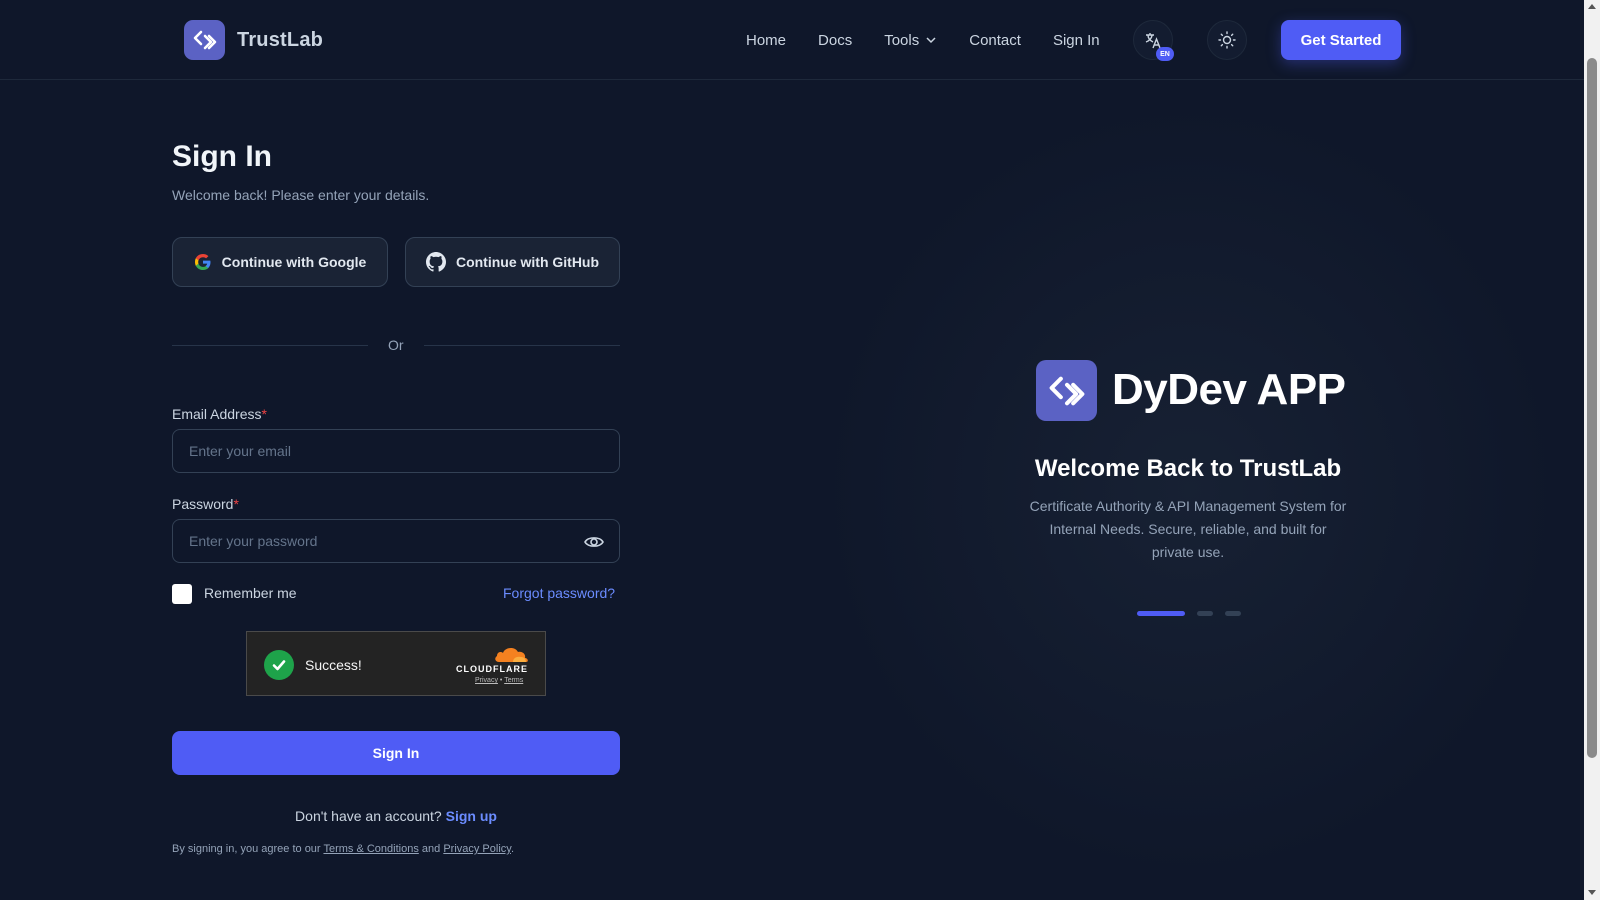 The image size is (1600, 900). I want to click on brand-logo-icon, so click(204, 40).